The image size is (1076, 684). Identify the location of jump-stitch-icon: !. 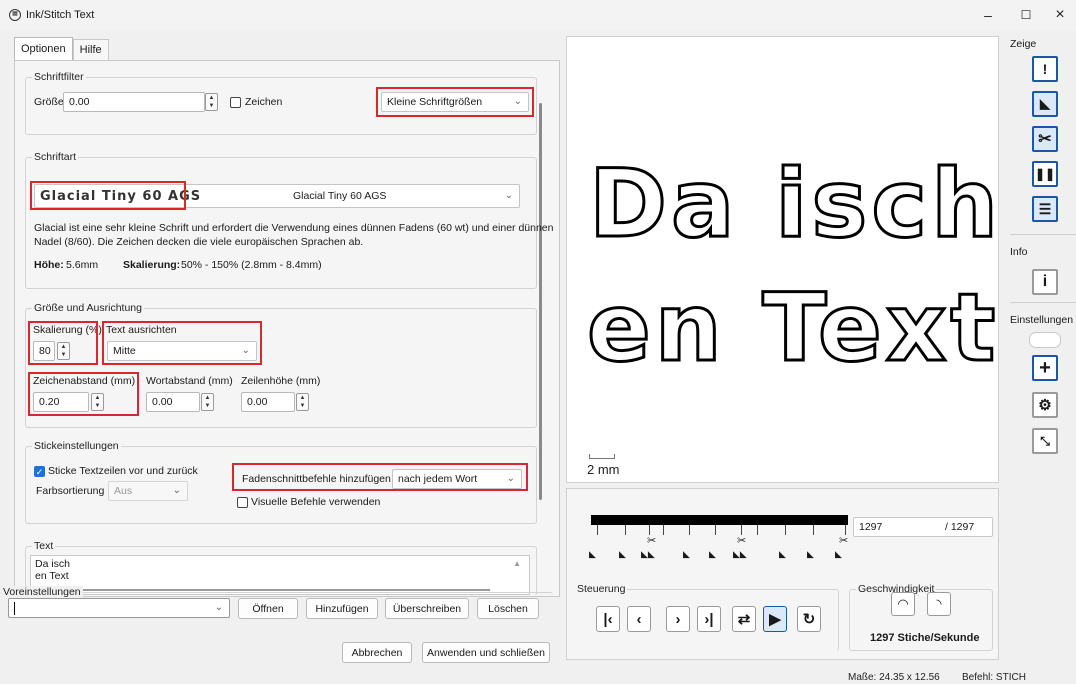
(1045, 69).